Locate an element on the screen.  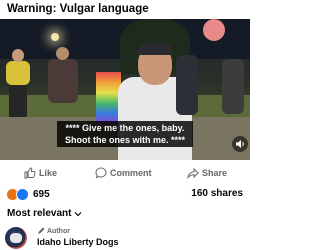
street-light is located at coordinates (55, 37).